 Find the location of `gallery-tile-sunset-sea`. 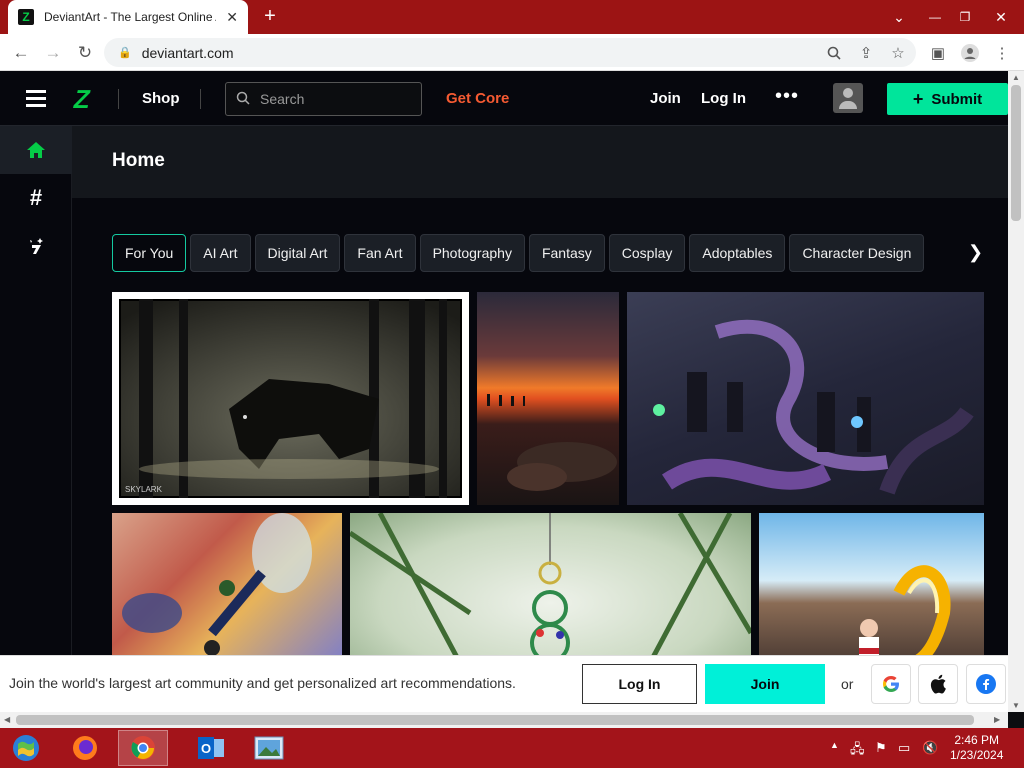

gallery-tile-sunset-sea is located at coordinates (548, 398).